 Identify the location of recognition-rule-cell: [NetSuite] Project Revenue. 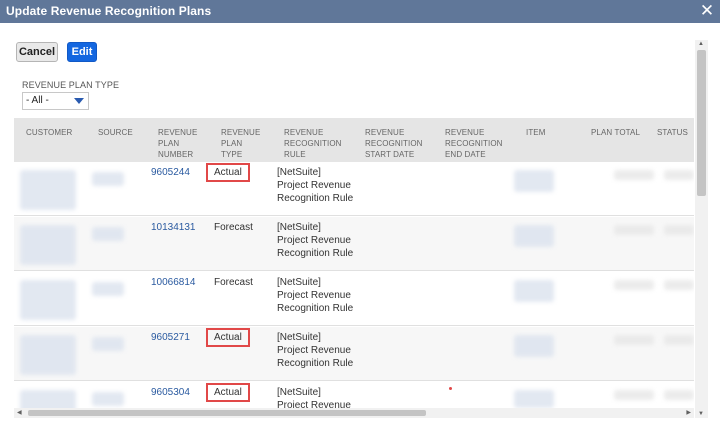
(314, 397).